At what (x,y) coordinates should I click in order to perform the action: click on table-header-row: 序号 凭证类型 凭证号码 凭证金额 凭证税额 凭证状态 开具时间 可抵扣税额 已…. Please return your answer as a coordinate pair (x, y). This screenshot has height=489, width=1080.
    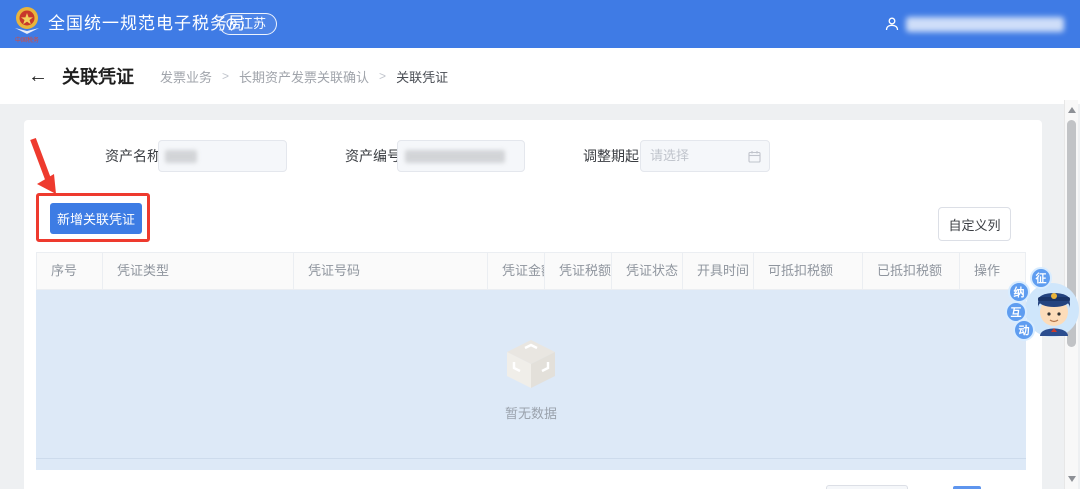
    Looking at the image, I should click on (531, 271).